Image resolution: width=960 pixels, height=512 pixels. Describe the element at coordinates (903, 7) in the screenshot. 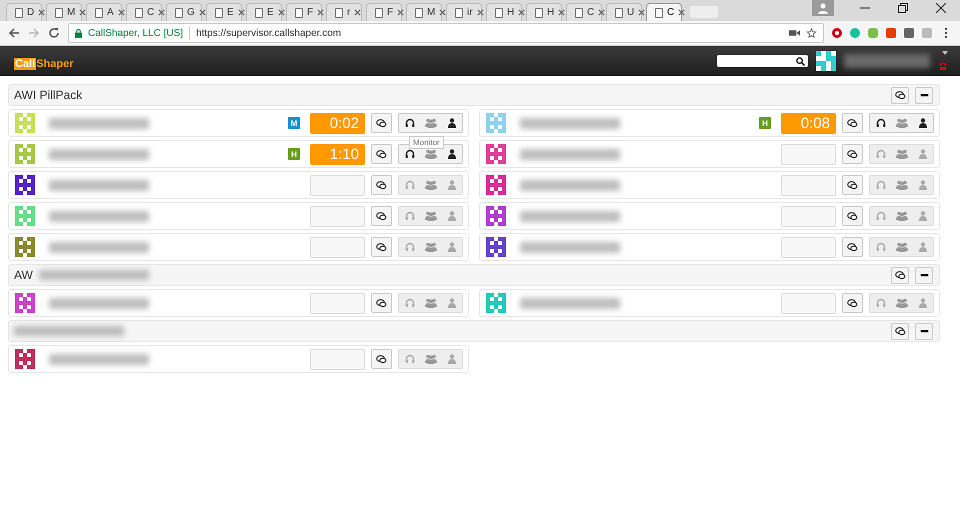

I see `restore-icon` at that location.